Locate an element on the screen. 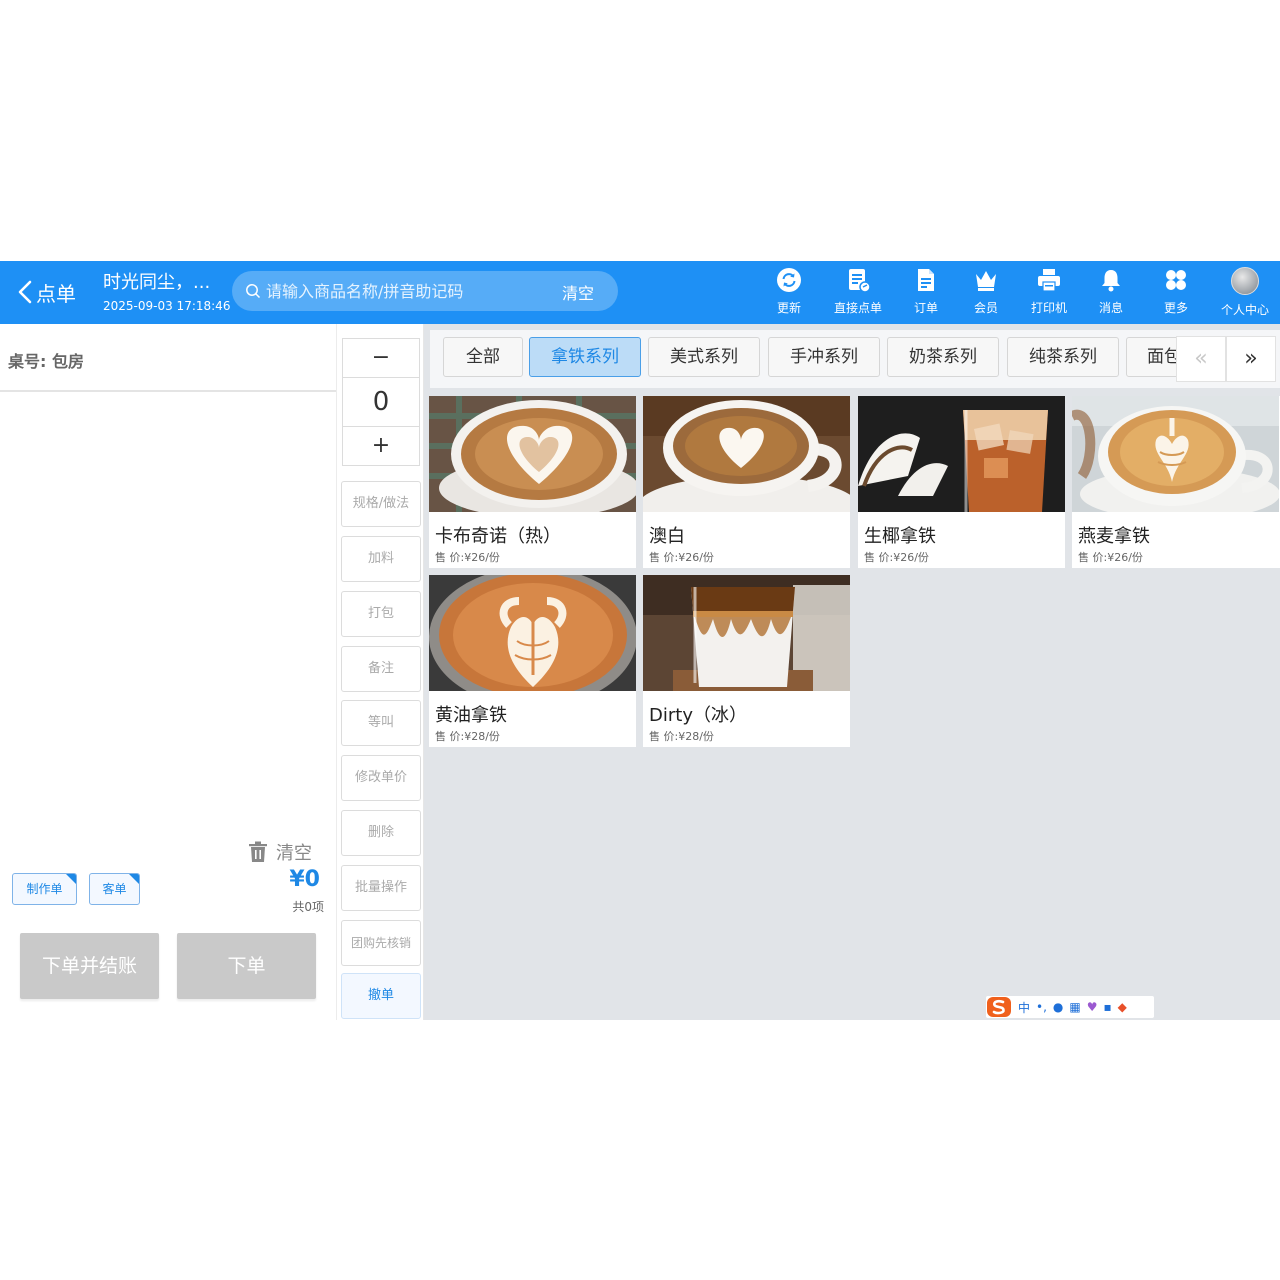 The width and height of the screenshot is (1280, 1280). table-label: 桌号: 包房 is located at coordinates (46, 361).